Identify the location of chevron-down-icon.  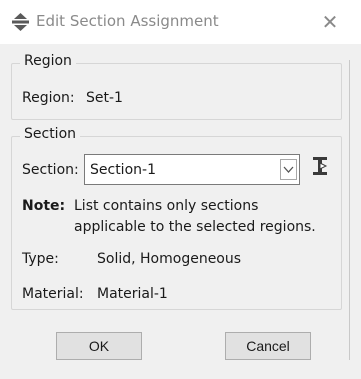
(288, 169).